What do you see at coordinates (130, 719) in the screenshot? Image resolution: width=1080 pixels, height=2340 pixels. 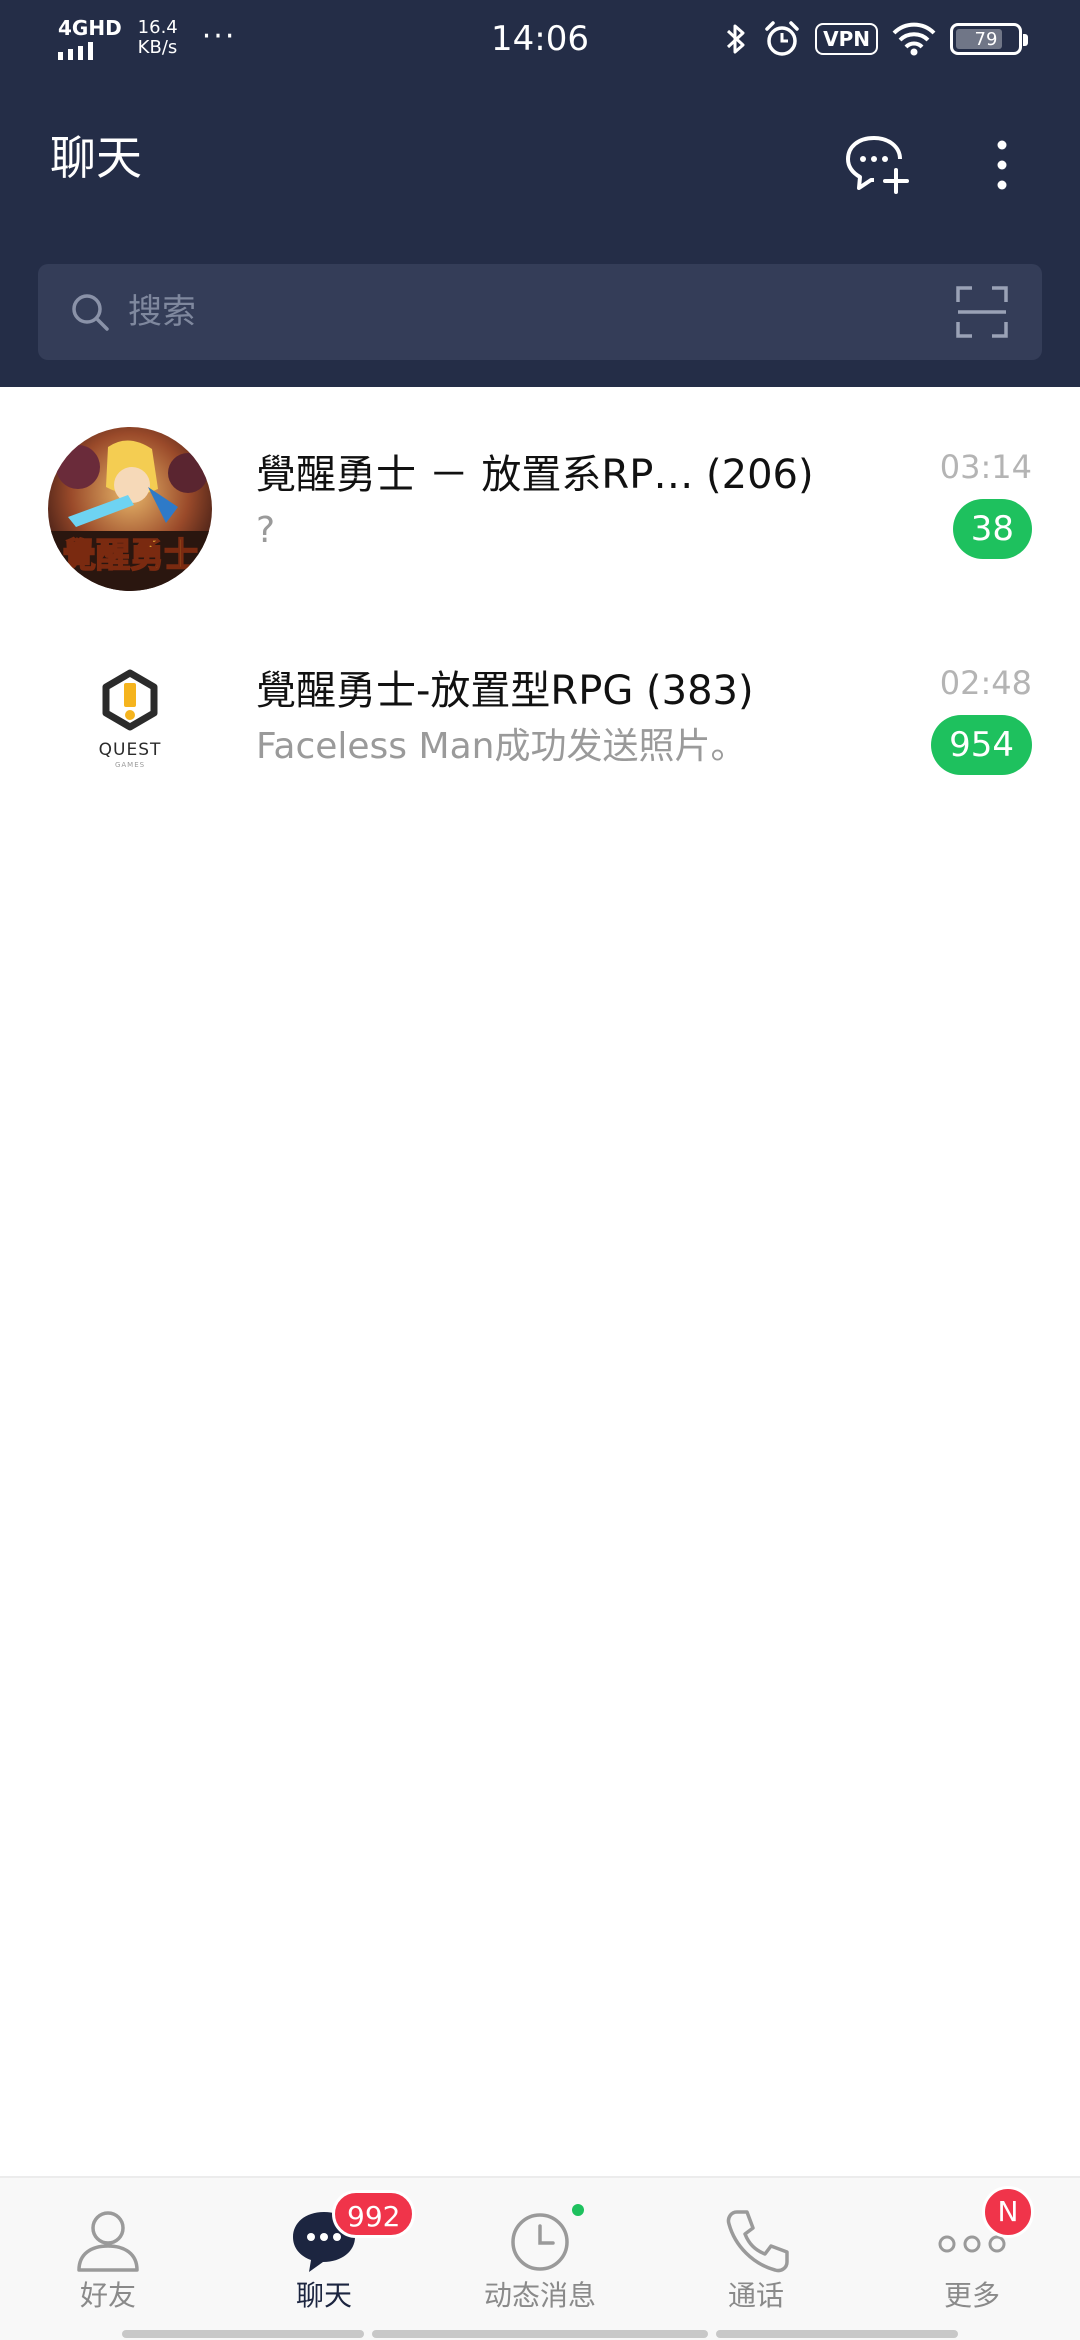 I see `quest-logo-icon: QUEST GAMES` at bounding box center [130, 719].